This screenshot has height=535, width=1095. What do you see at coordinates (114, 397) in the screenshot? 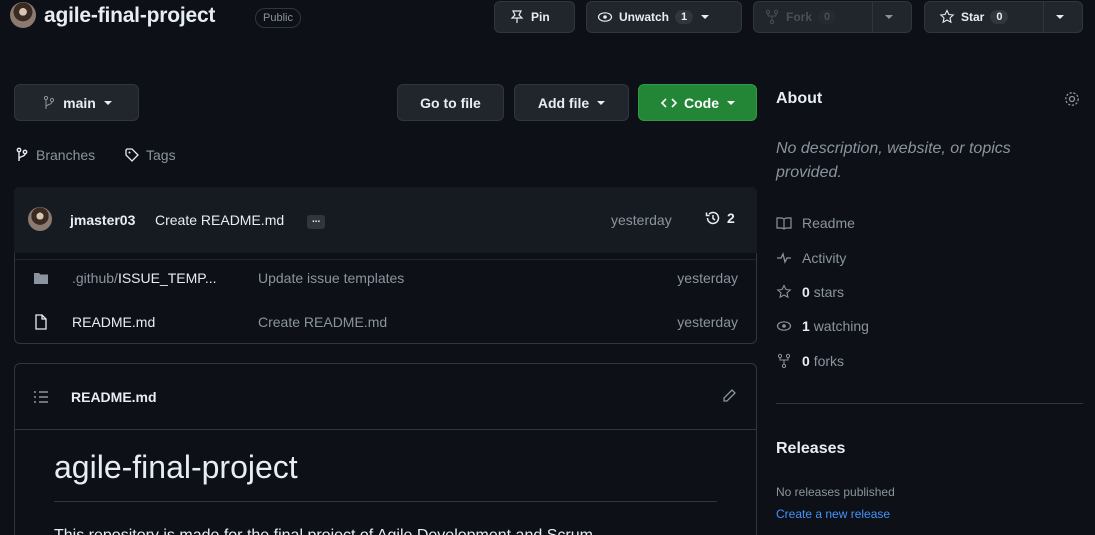
I see `readme-tab: README.md` at bounding box center [114, 397].